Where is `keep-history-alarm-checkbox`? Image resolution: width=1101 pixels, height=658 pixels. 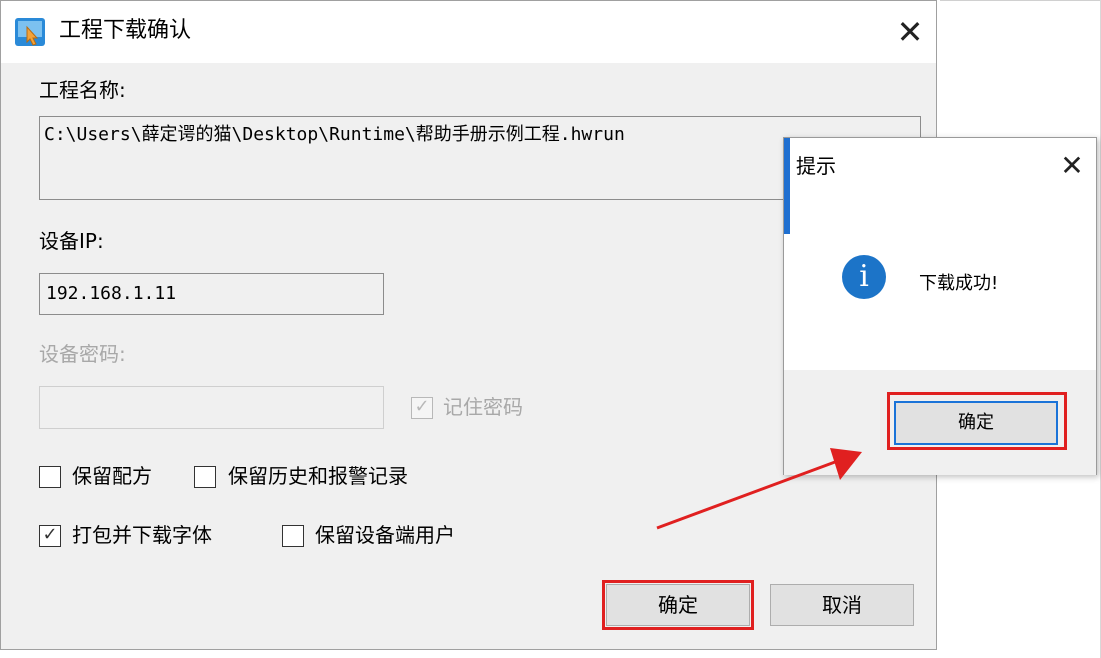
keep-history-alarm-checkbox is located at coordinates (205, 477).